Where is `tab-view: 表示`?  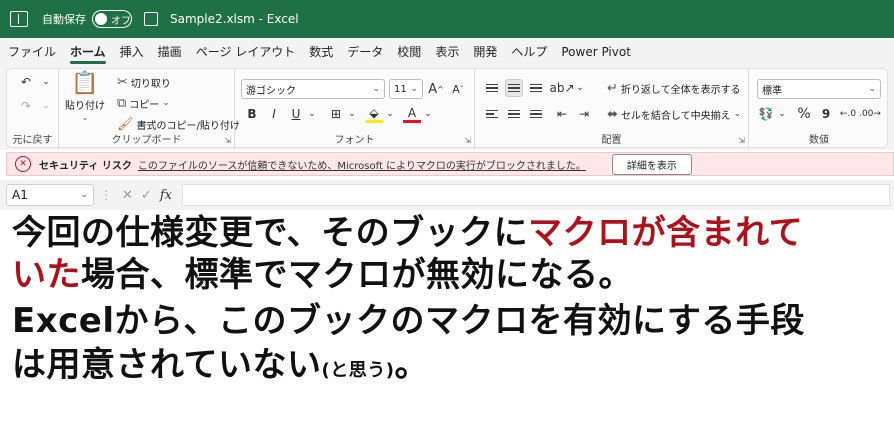 tab-view: 表示 is located at coordinates (447, 52).